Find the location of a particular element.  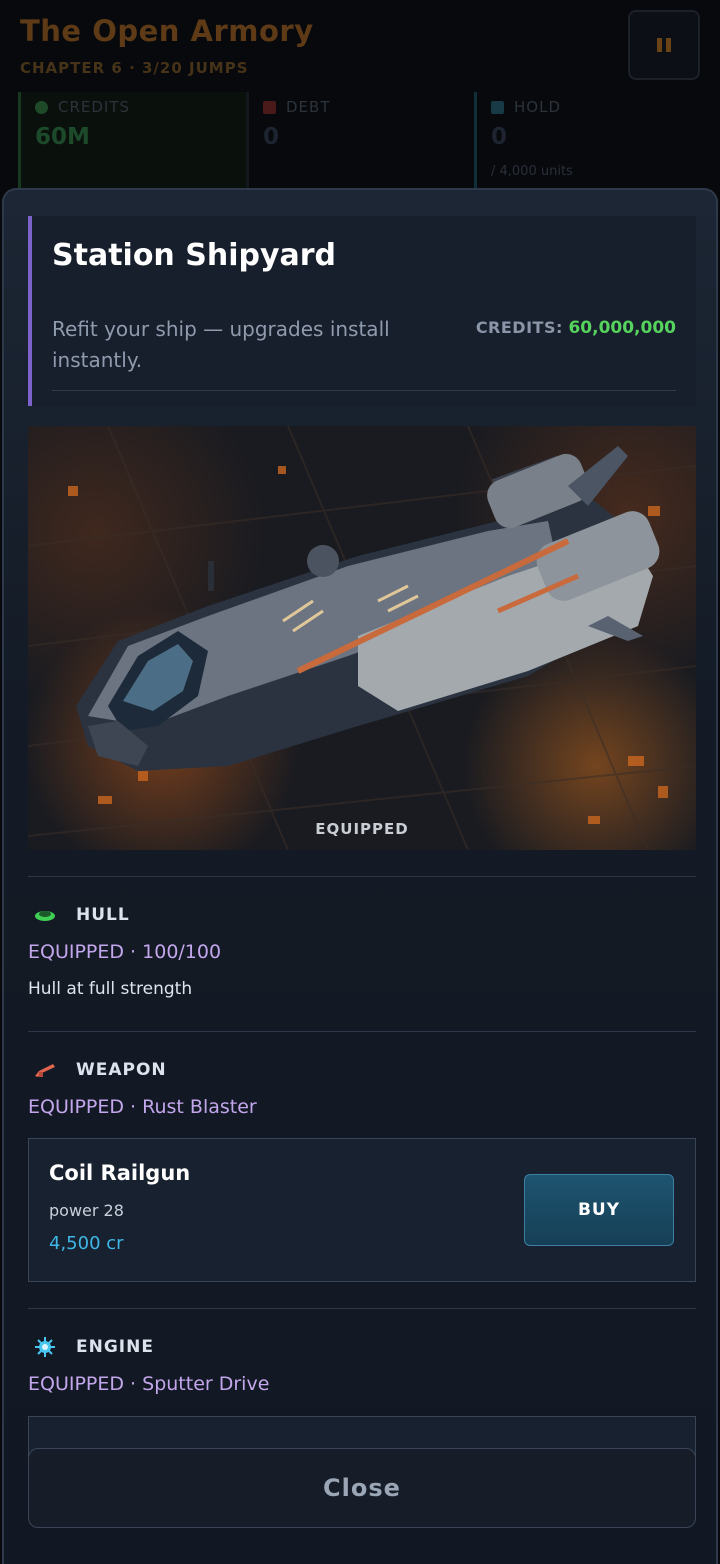

shipyard-title: Station Shipyard is located at coordinates (194, 255).